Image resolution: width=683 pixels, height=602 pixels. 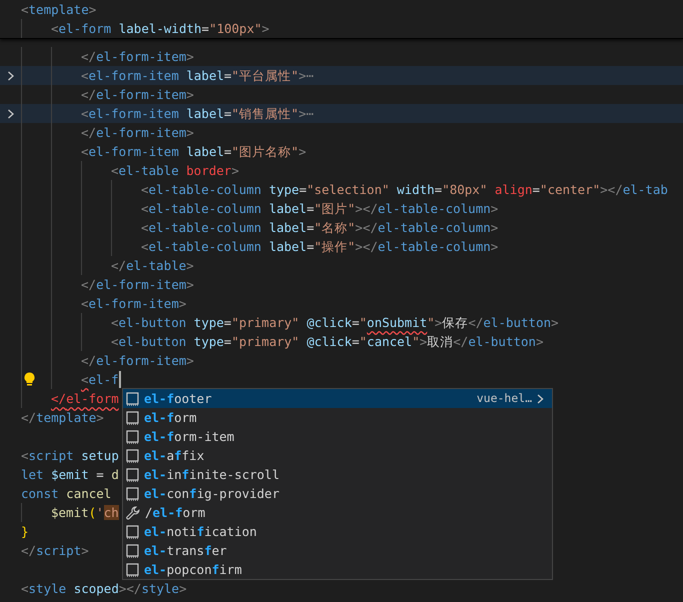 I want to click on code-line: $emit('ch, so click(x=85, y=513).